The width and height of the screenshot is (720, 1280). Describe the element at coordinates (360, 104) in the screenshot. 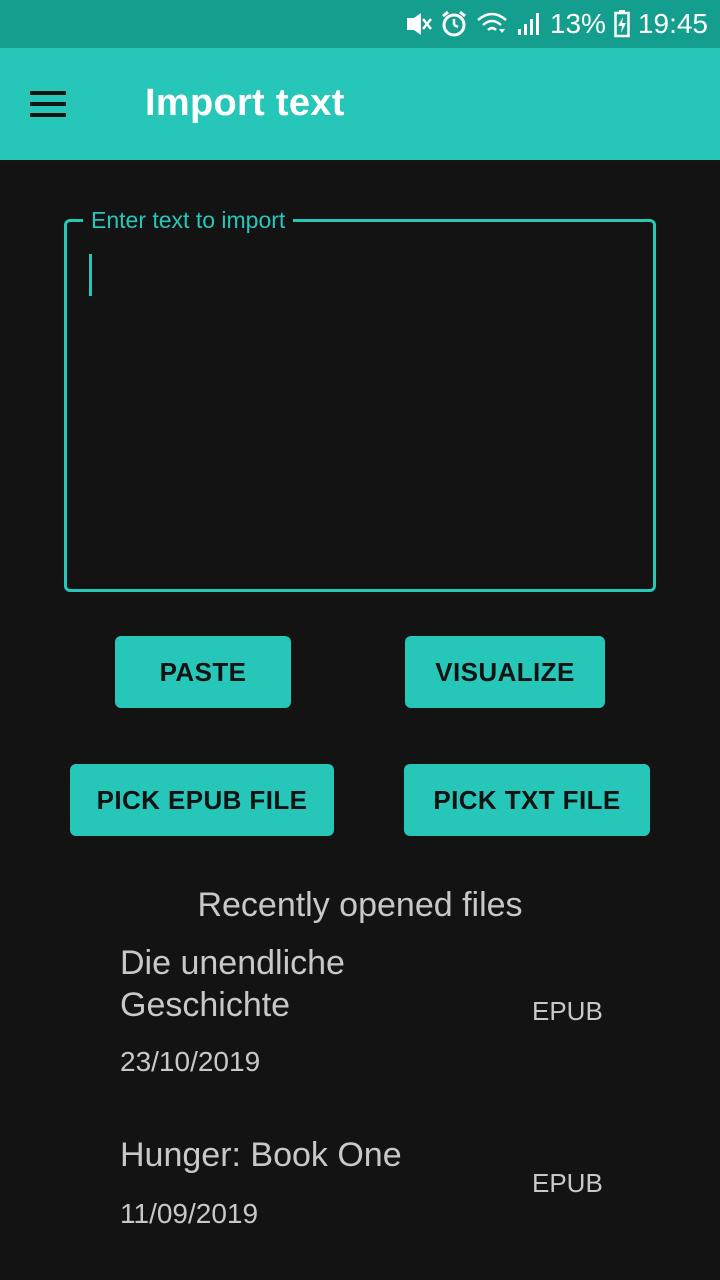

I see `app-bar: Import text` at that location.